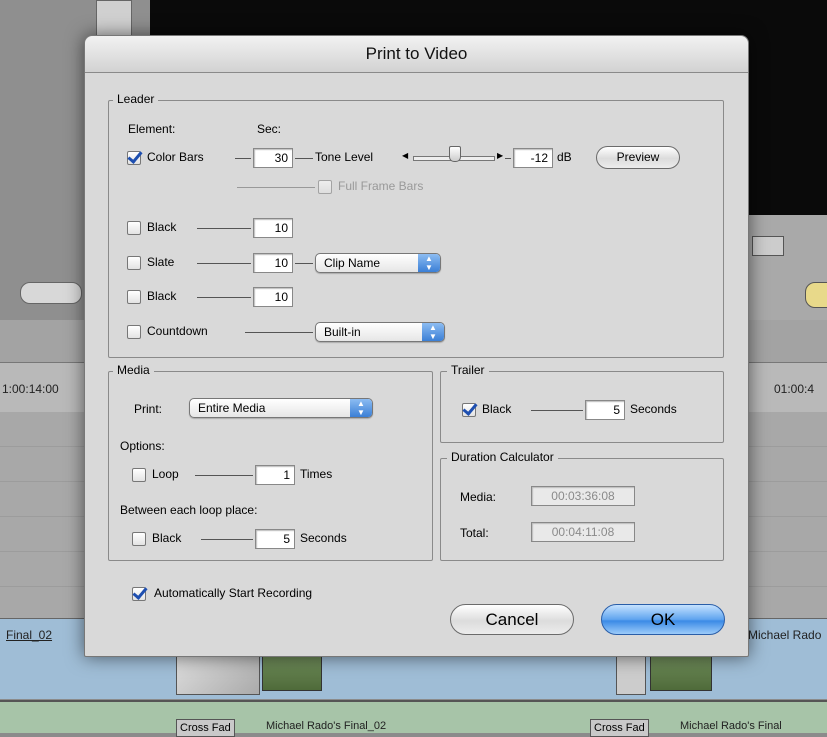  What do you see at coordinates (273, 158) in the screenshot?
I see `color-bars-seconds-field: 30` at bounding box center [273, 158].